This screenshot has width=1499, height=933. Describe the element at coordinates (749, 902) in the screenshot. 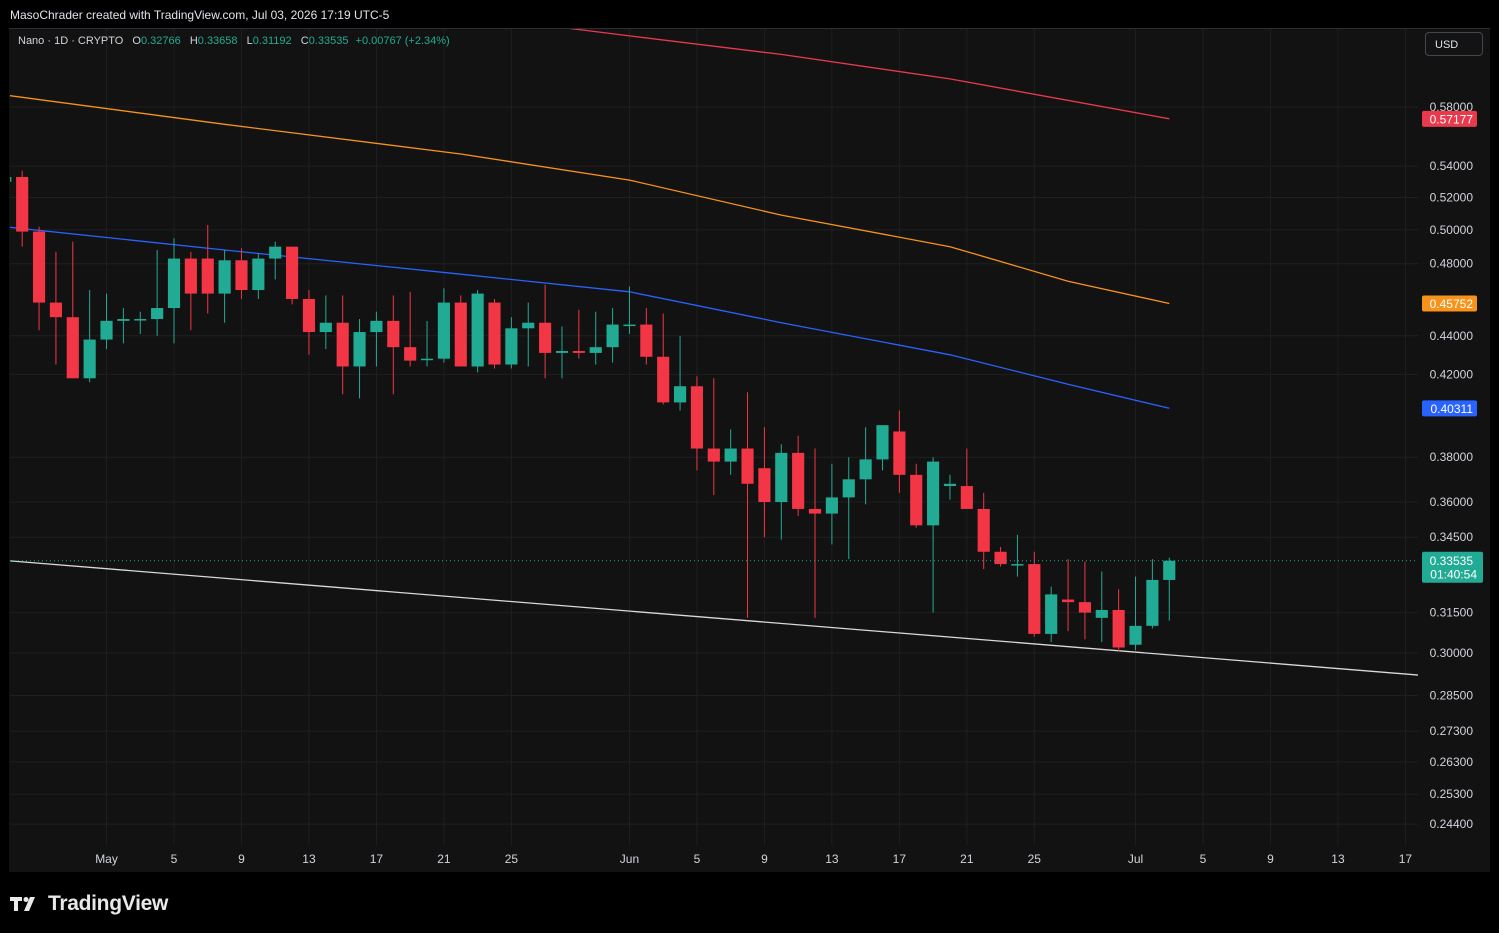

I see `bottom-bar` at that location.